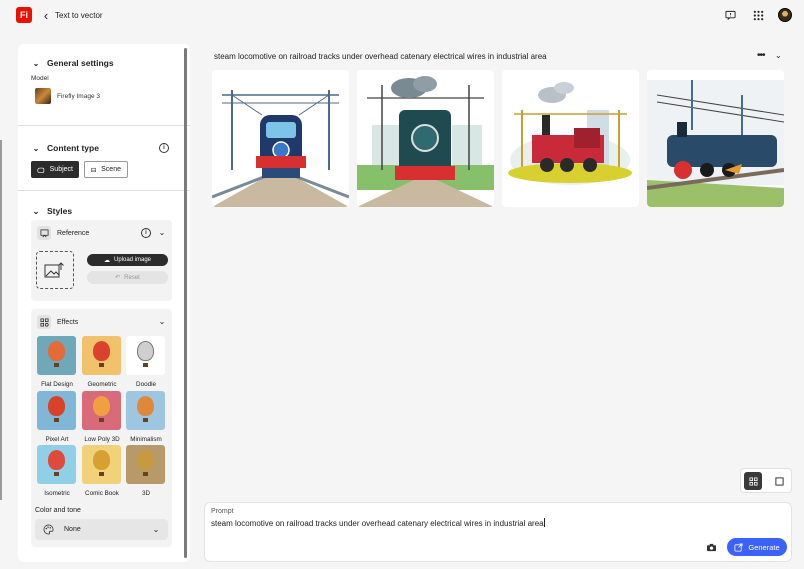  What do you see at coordinates (57, 493) in the screenshot?
I see `effect-label: Isometric` at bounding box center [57, 493].